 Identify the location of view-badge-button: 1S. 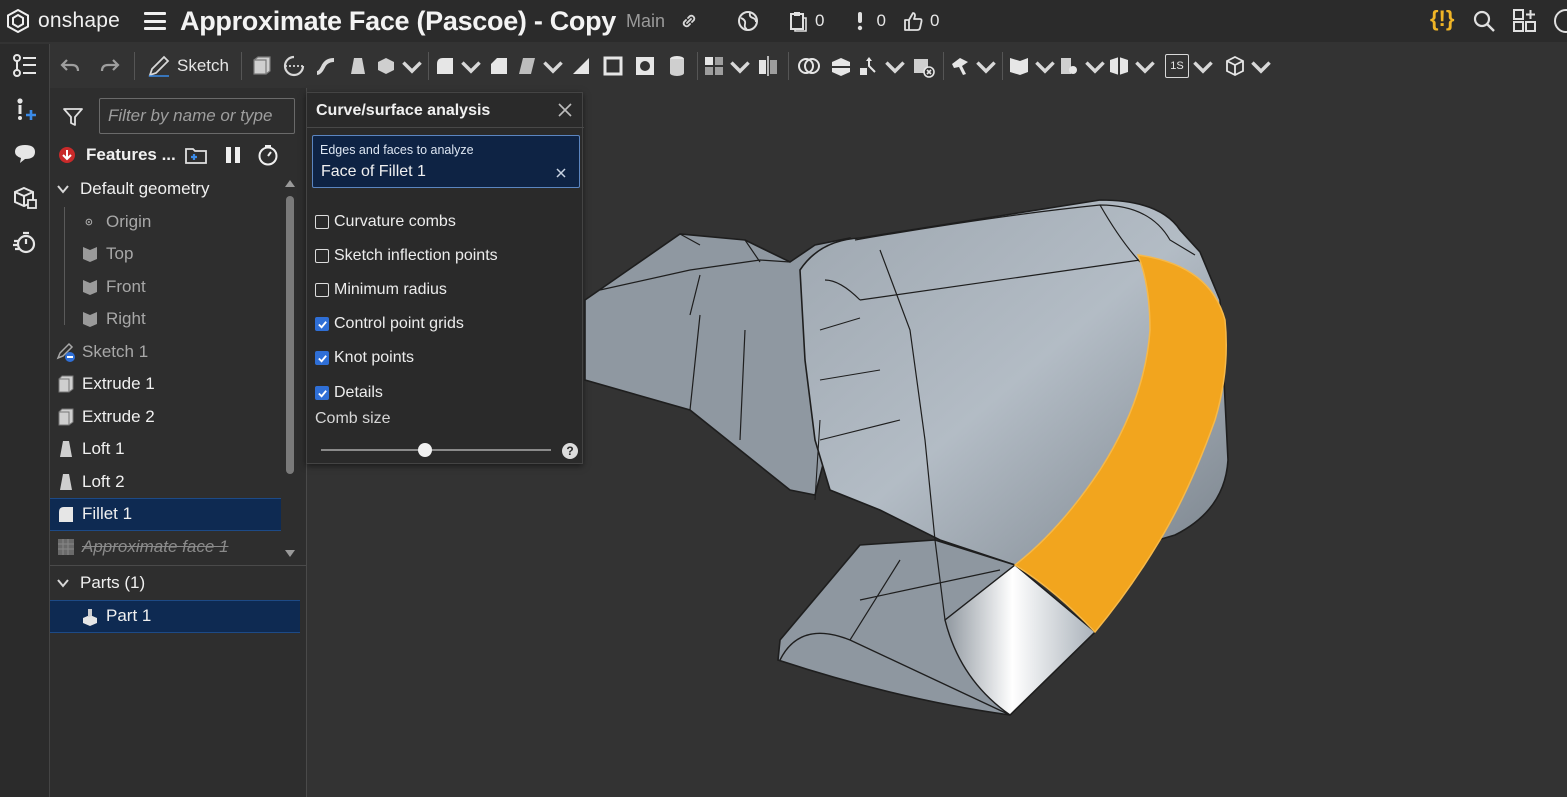
(1189, 66).